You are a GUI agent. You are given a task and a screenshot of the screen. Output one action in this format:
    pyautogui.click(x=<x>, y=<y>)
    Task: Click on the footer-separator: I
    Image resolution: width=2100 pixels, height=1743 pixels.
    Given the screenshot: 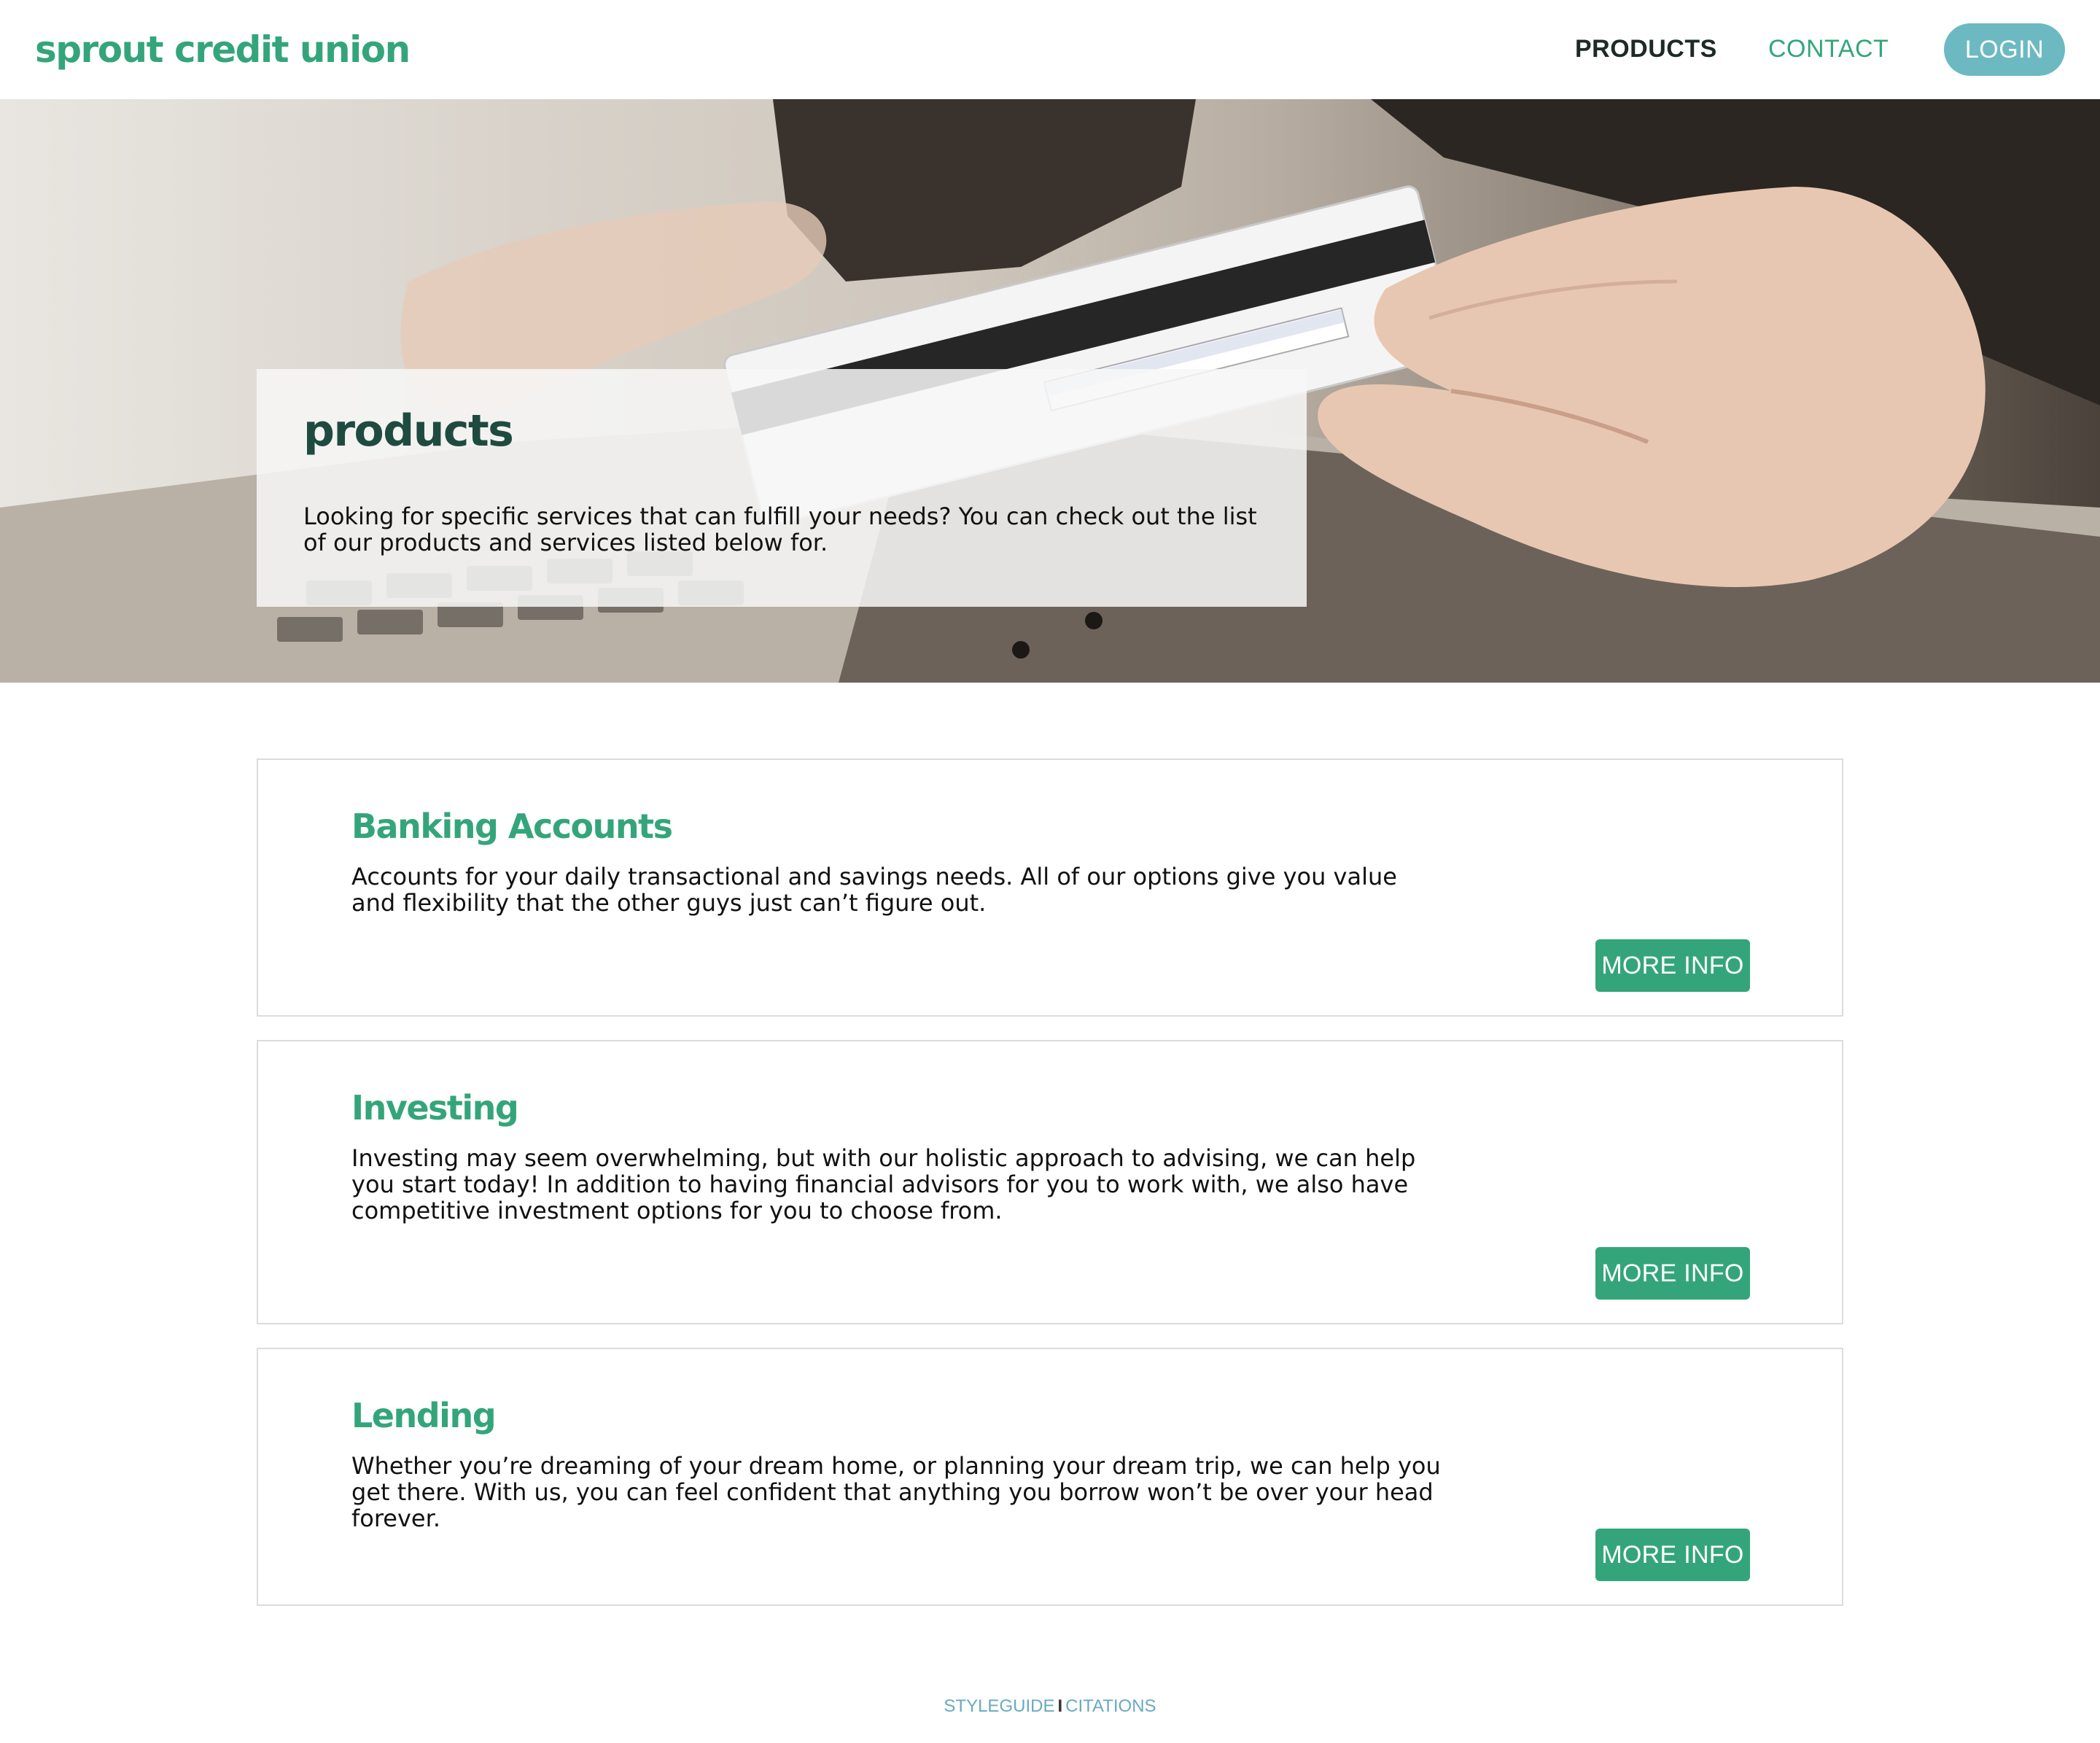 What is the action you would take?
    pyautogui.click(x=1060, y=1706)
    